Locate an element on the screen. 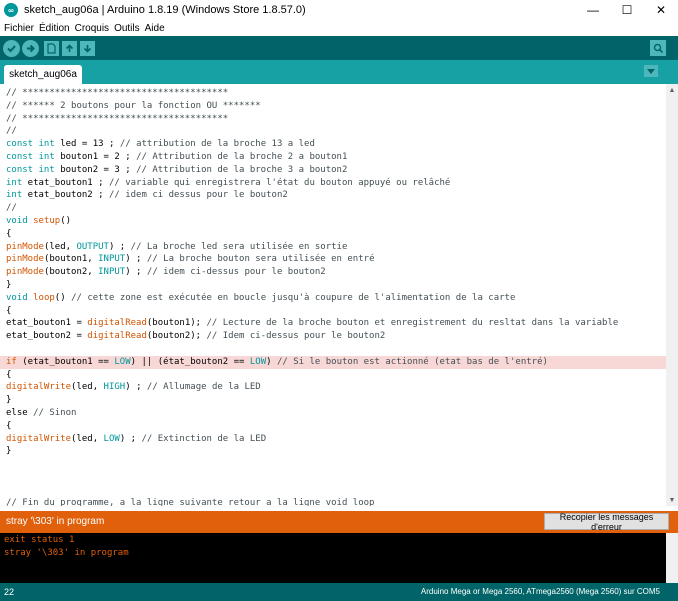 Image resolution: width=678 pixels, height=601 pixels. code-token: ) is located at coordinates (271, 361).